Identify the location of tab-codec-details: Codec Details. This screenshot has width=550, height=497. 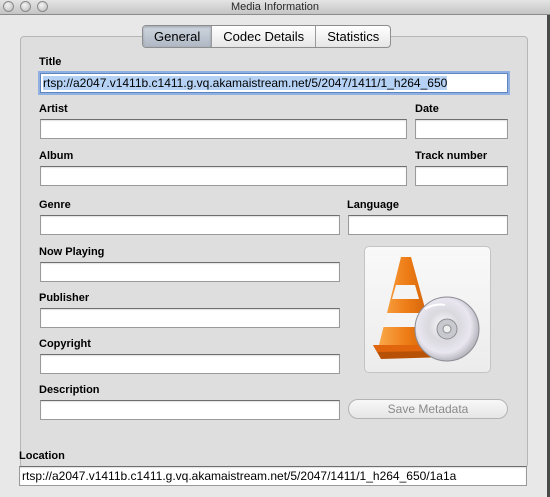
(263, 36).